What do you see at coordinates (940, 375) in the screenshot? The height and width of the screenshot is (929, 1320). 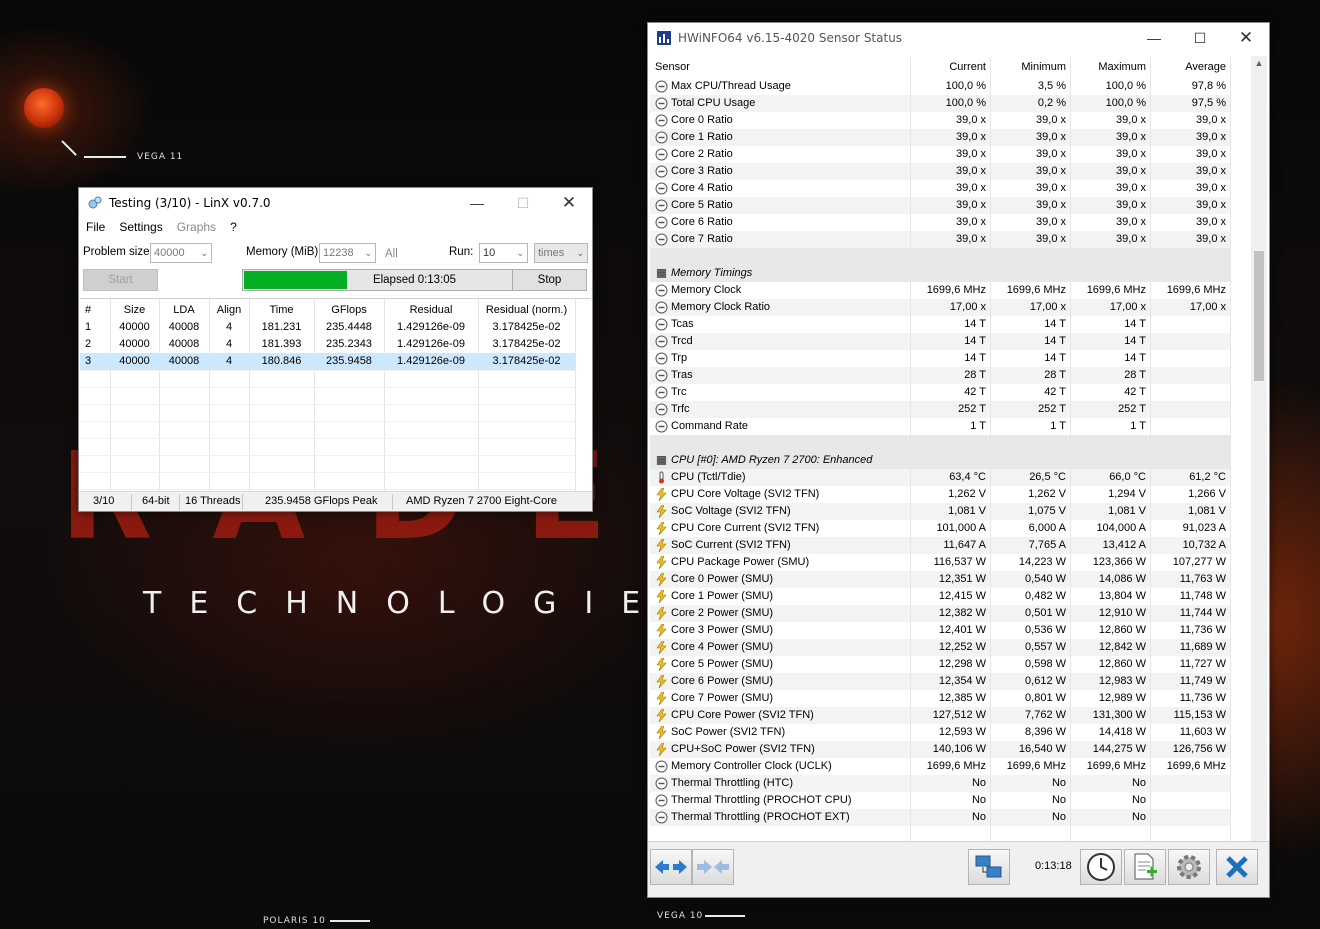 I see `sensor-row: Tras 28 T 28 T 28 T` at bounding box center [940, 375].